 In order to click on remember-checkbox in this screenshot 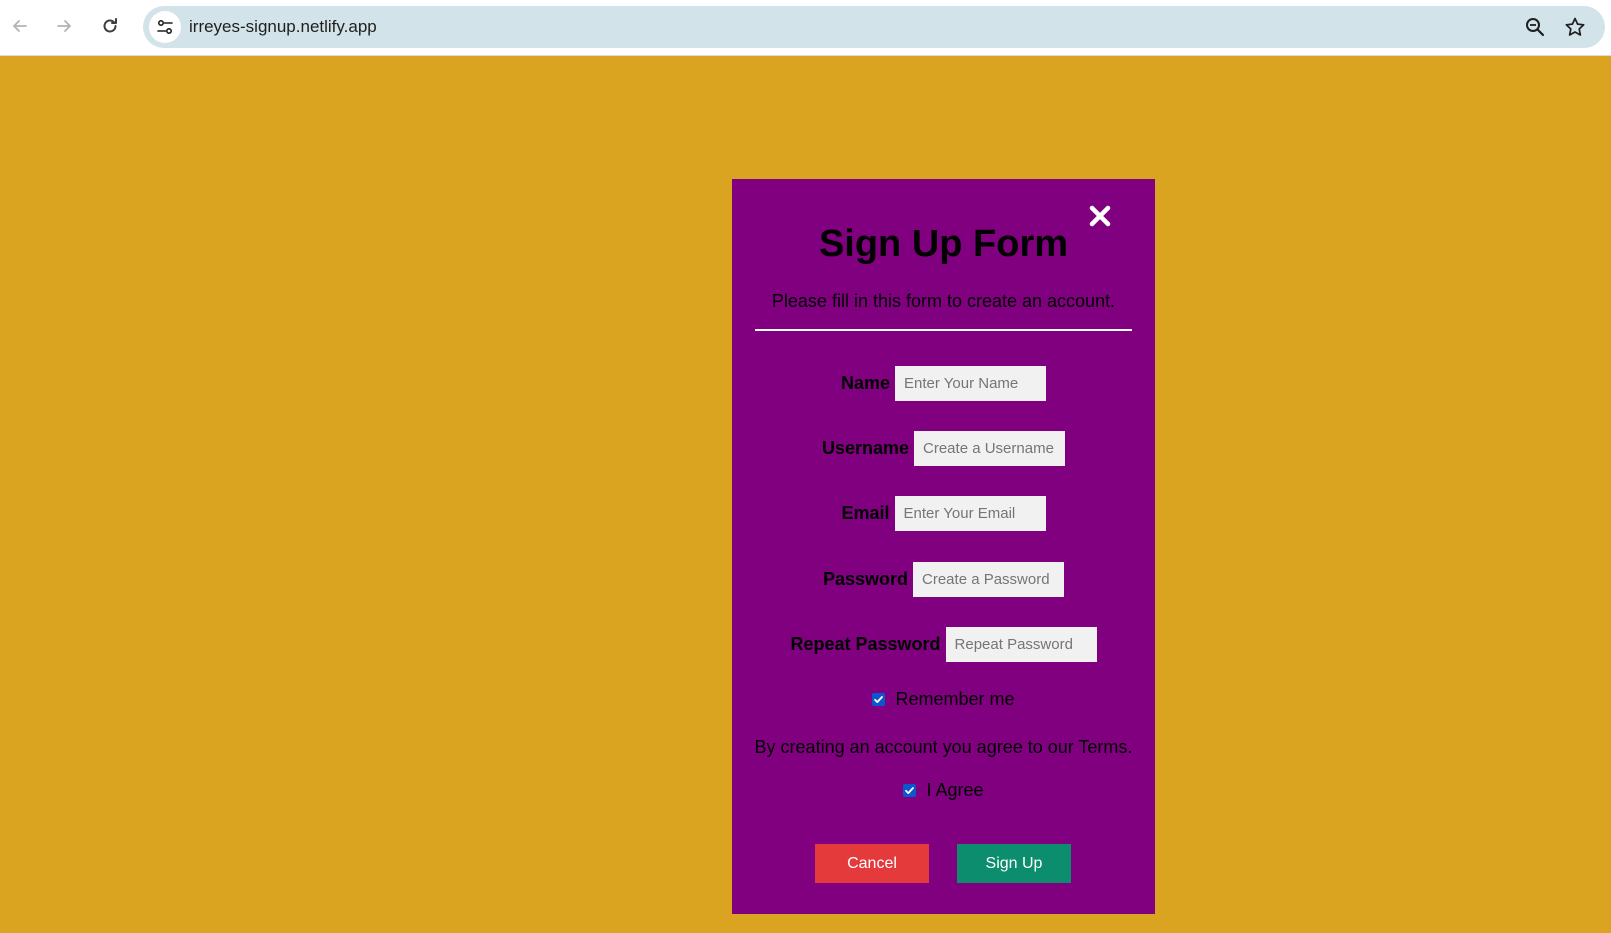, I will do `click(879, 699)`.